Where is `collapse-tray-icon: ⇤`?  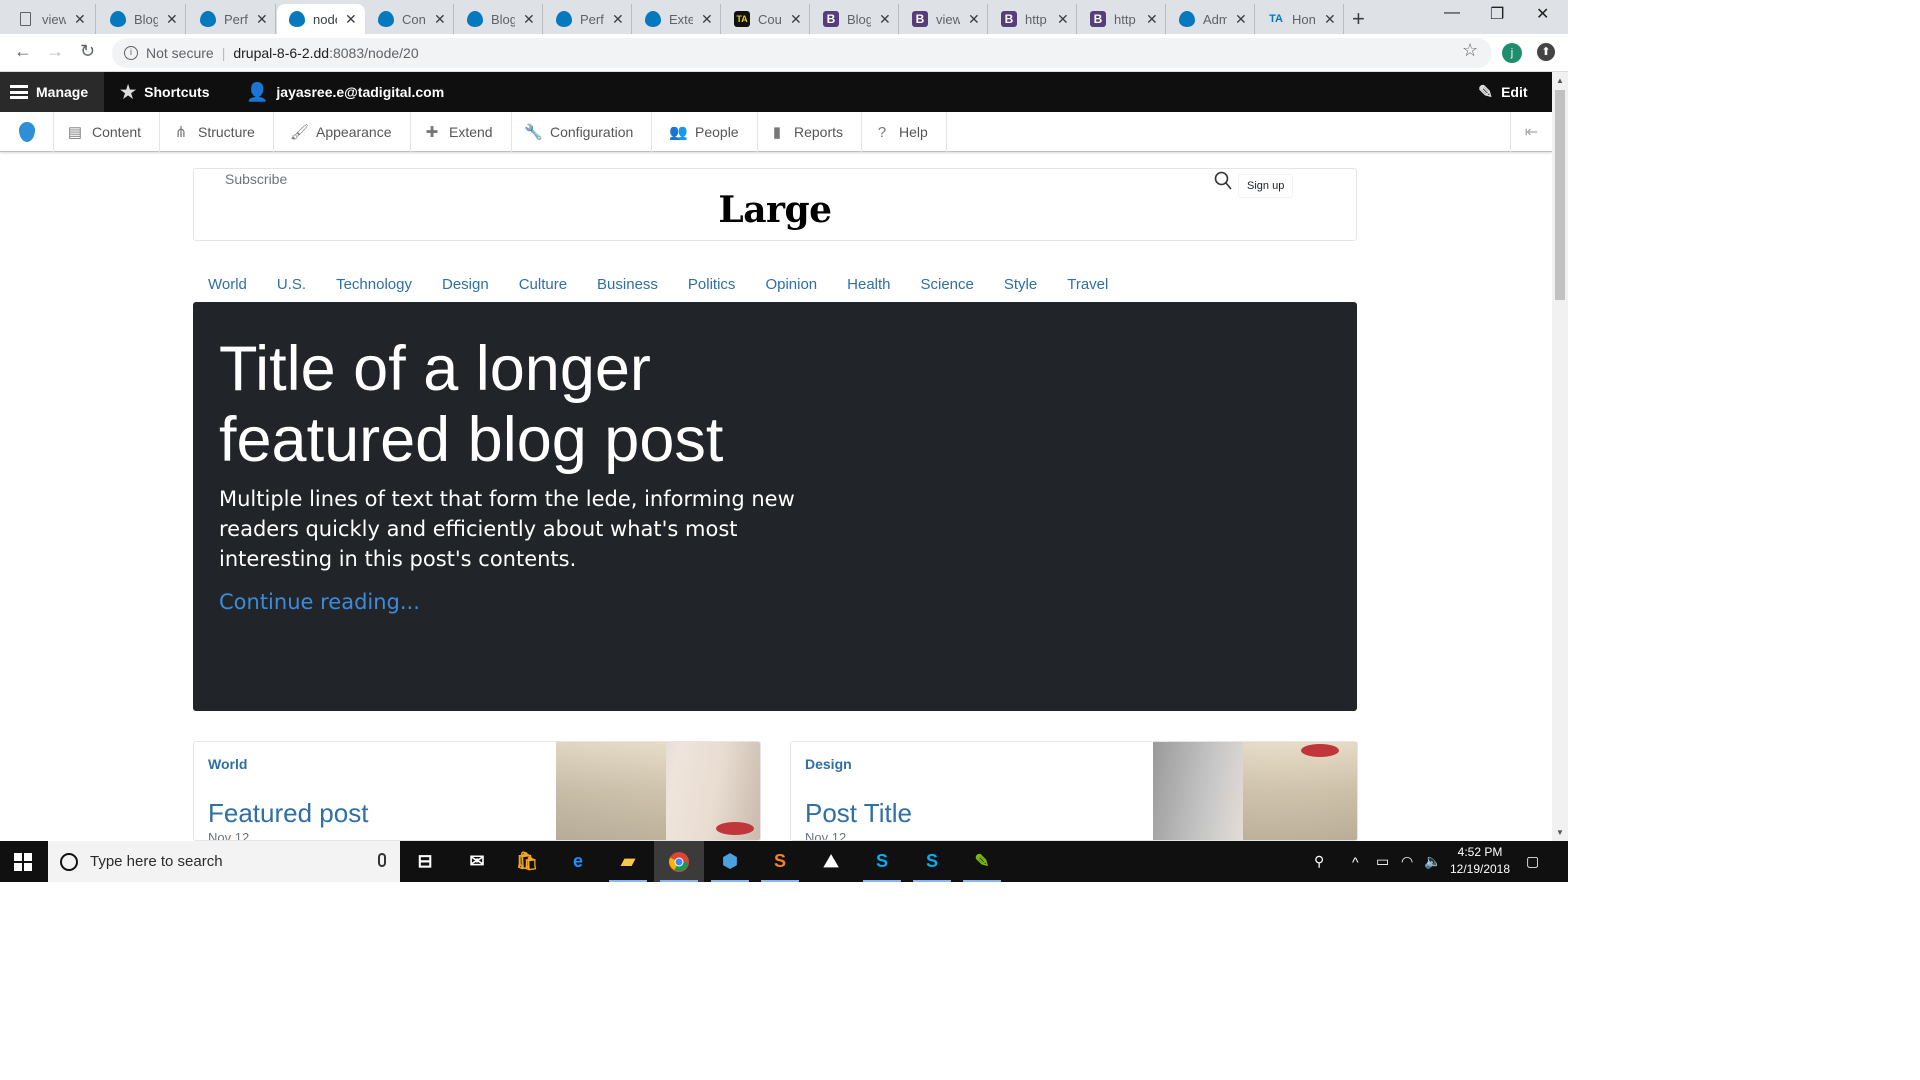
collapse-tray-icon: ⇤ is located at coordinates (1531, 132).